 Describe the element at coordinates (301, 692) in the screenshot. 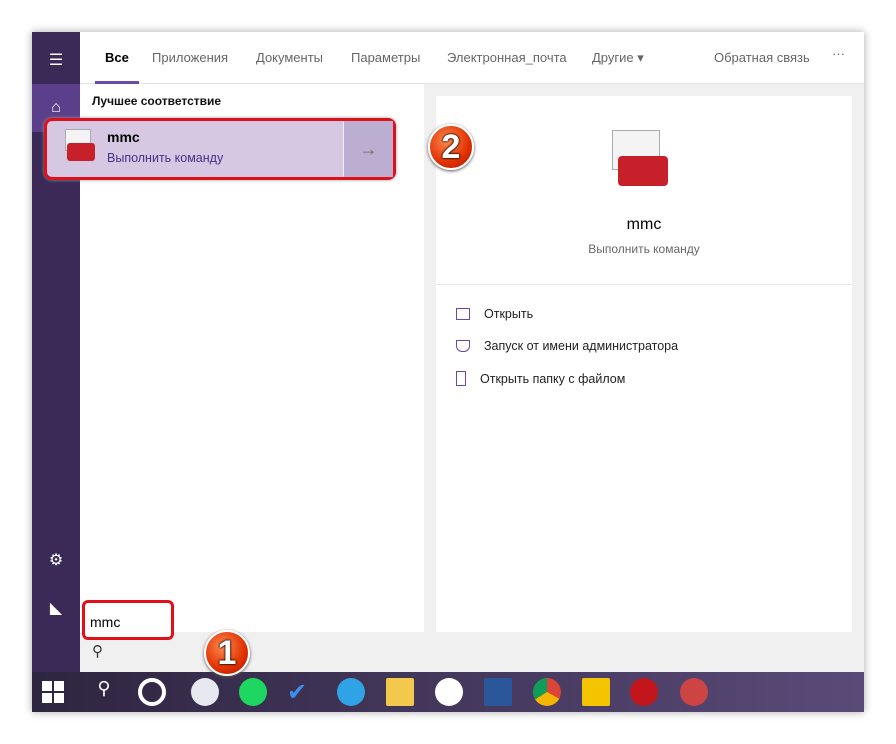

I see `todo-icon: ✔` at that location.